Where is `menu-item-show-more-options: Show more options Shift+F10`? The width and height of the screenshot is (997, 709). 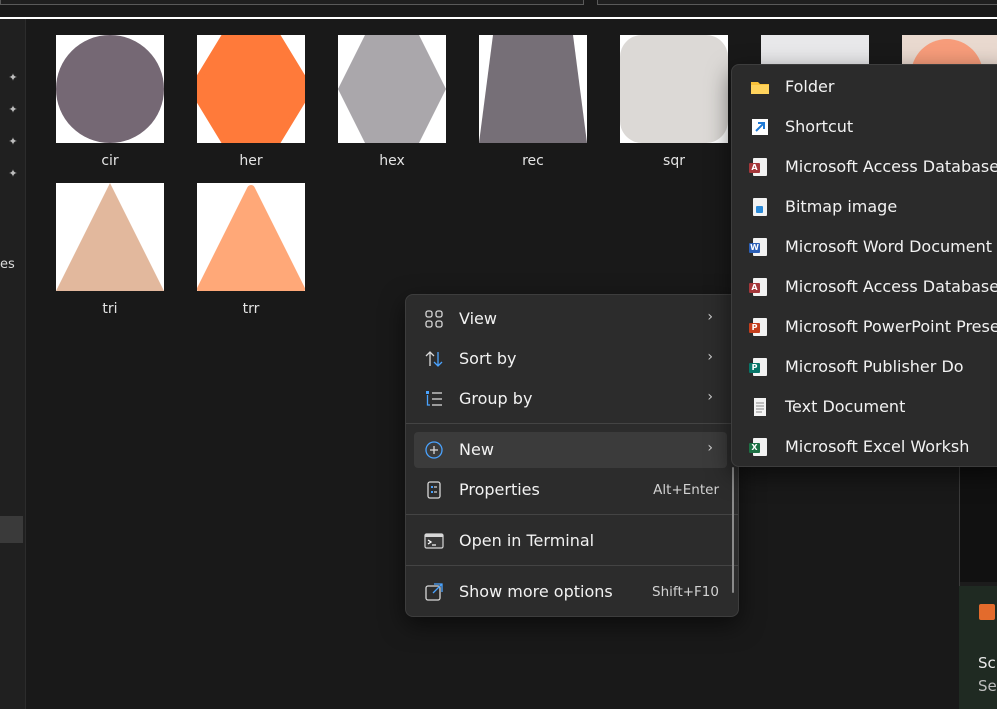
menu-item-show-more-options: Show more options Shift+F10 is located at coordinates (570, 592).